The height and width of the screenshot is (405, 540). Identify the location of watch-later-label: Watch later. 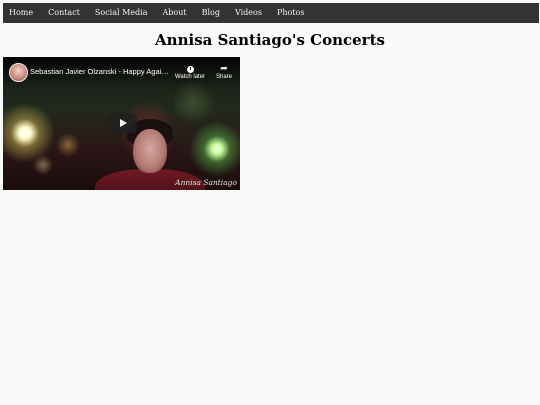
(190, 77).